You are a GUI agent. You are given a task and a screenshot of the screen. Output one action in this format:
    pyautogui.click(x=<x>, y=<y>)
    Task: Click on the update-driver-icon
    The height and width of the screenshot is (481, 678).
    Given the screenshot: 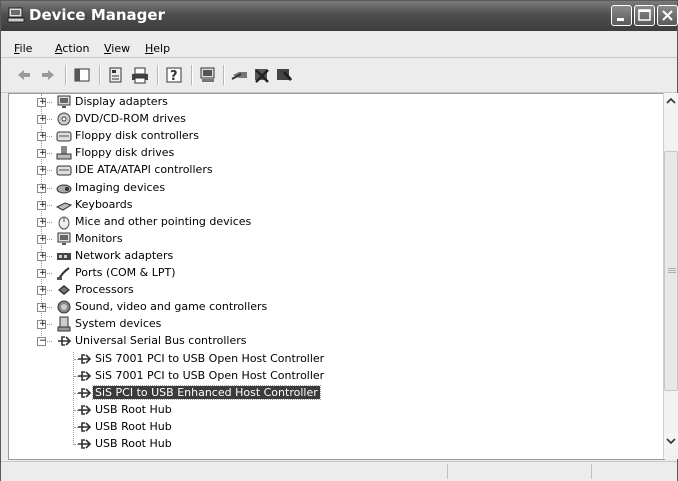 What is the action you would take?
    pyautogui.click(x=240, y=75)
    